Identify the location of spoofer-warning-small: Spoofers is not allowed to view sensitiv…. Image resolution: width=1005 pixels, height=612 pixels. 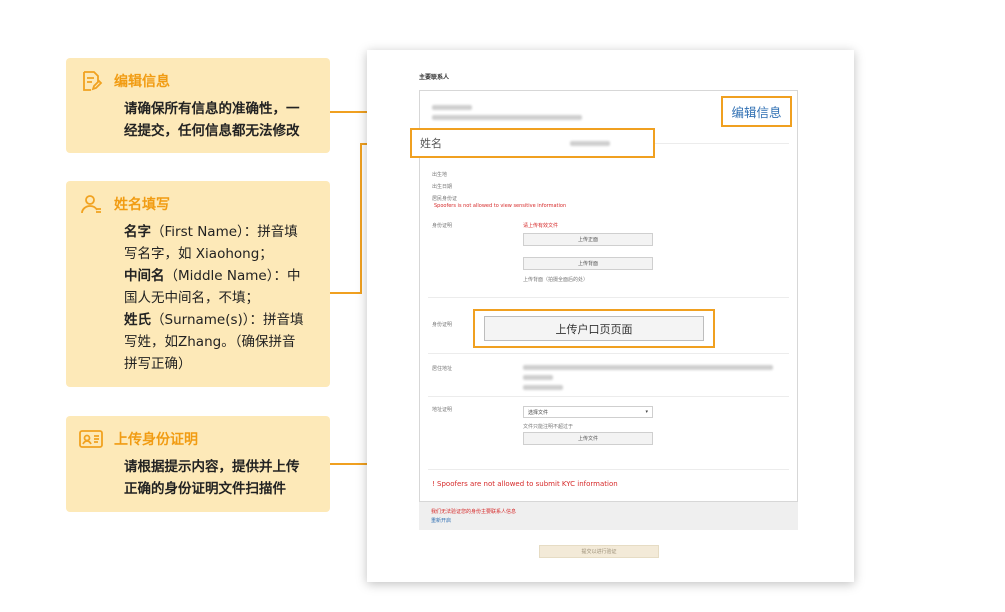
(500, 206).